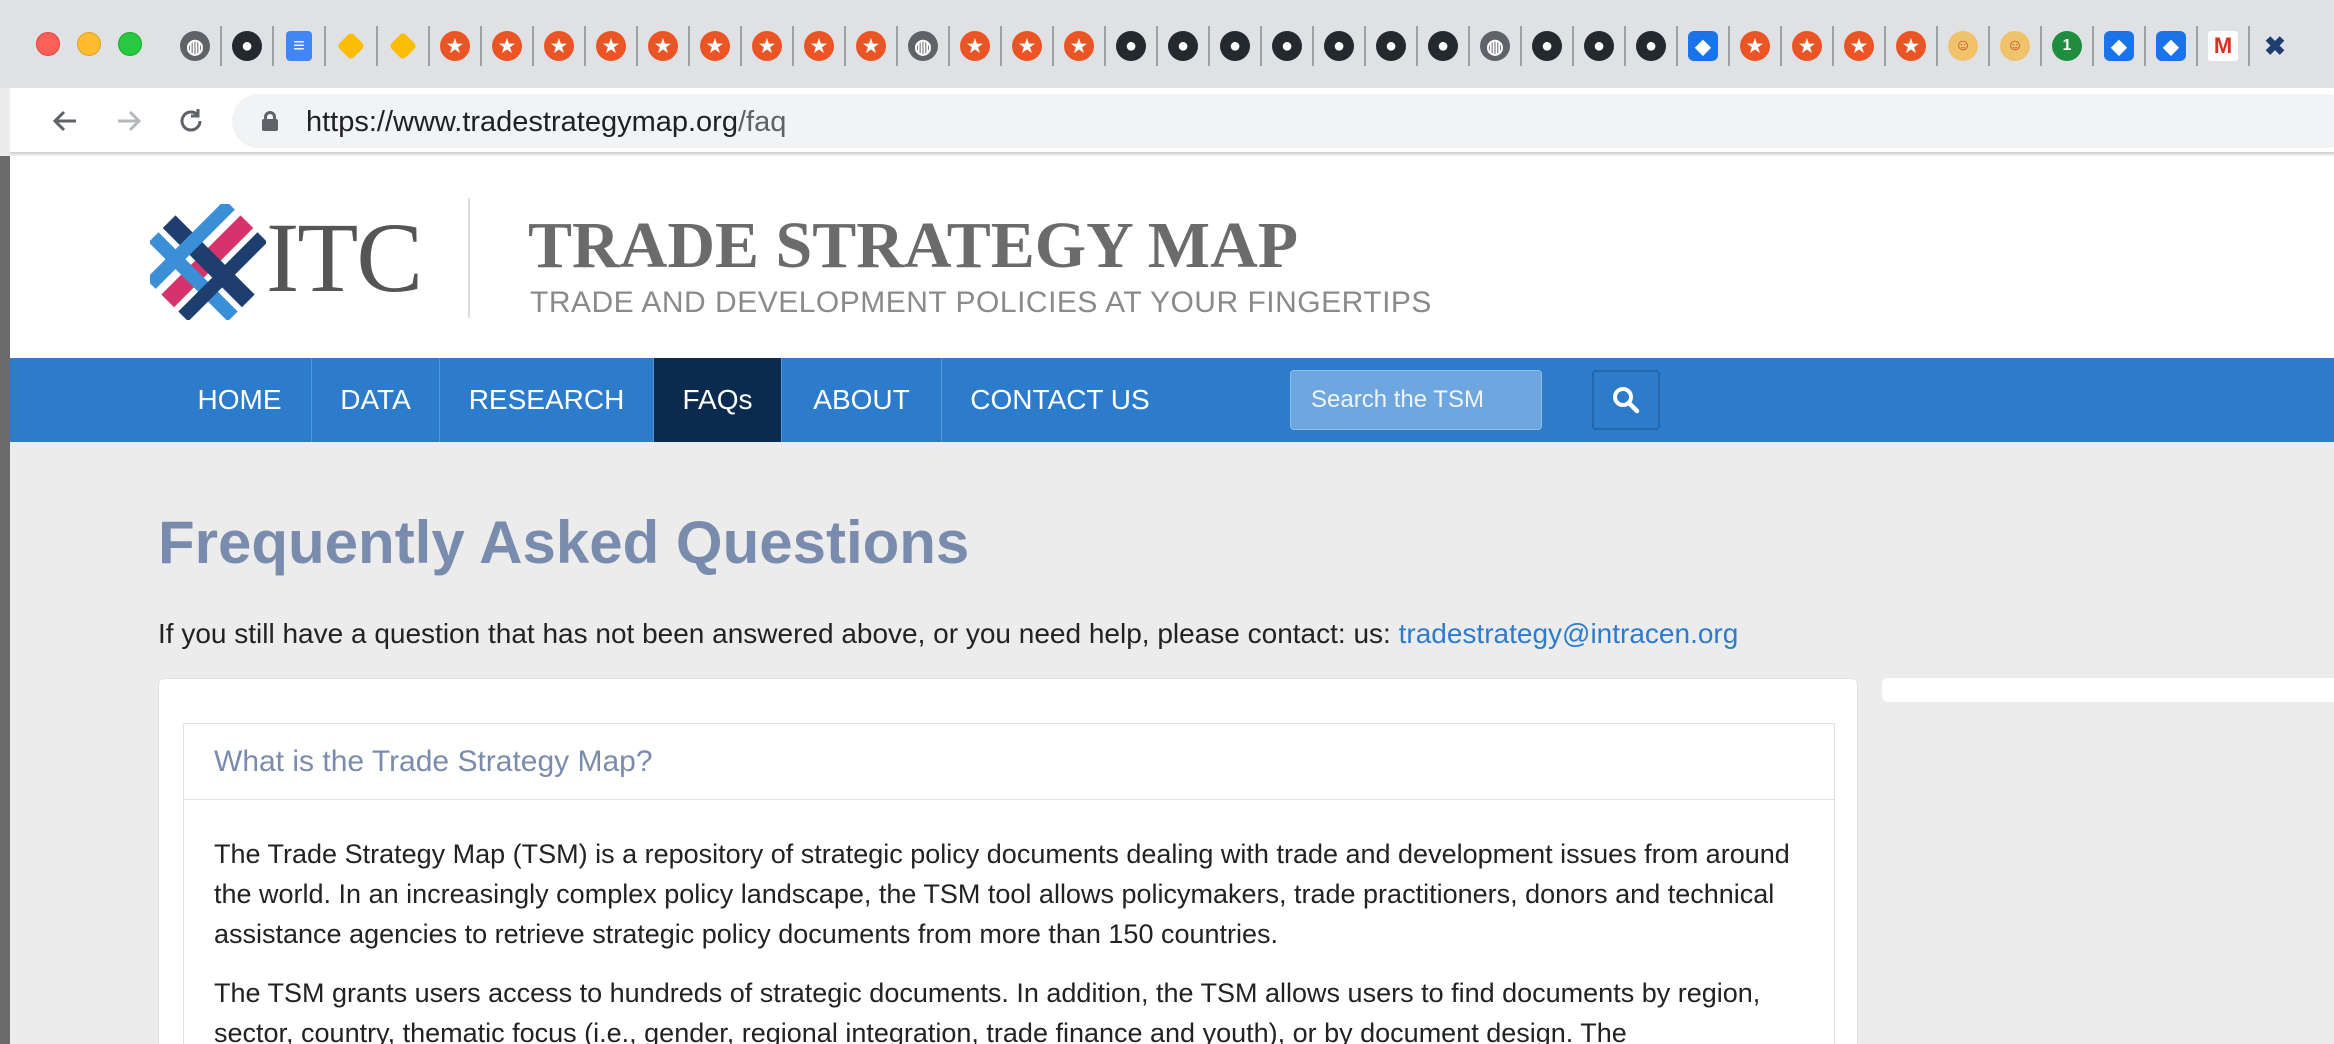 This screenshot has height=1044, width=2334. I want to click on side-panel, so click(2108, 690).